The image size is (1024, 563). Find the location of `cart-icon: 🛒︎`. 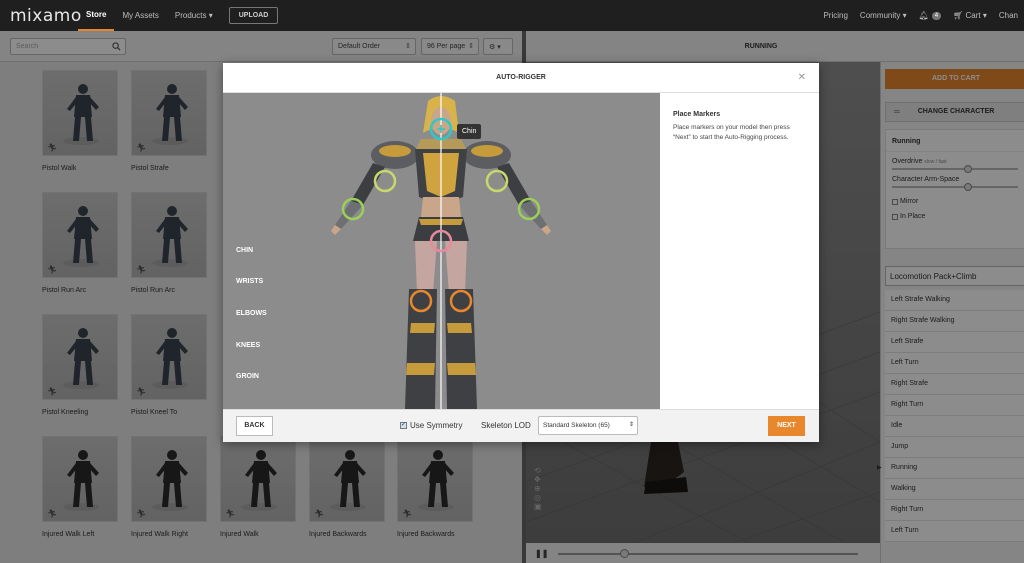

cart-icon: 🛒︎ is located at coordinates (958, 15).